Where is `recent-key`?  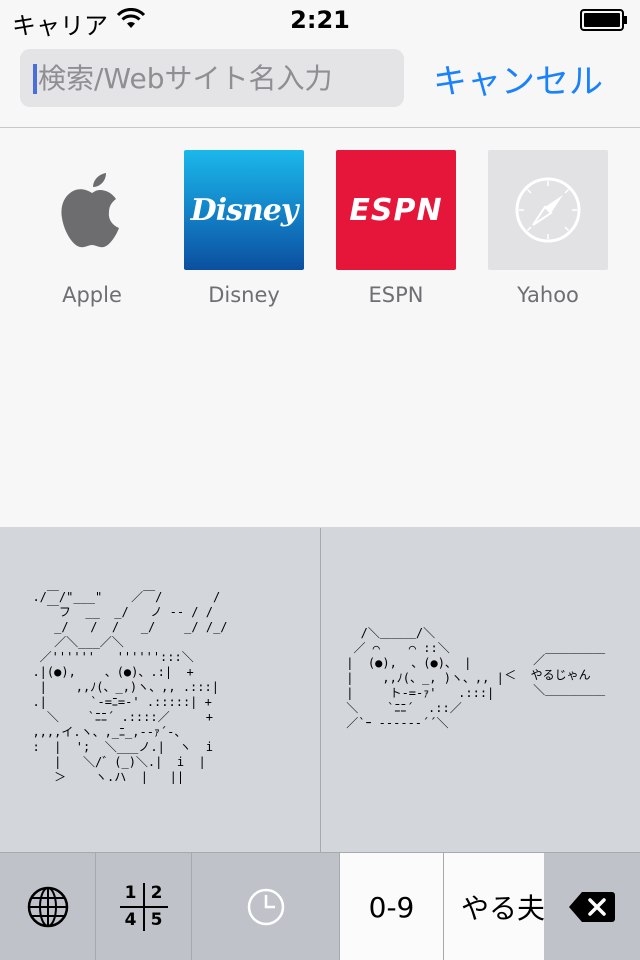
recent-key is located at coordinates (266, 906).